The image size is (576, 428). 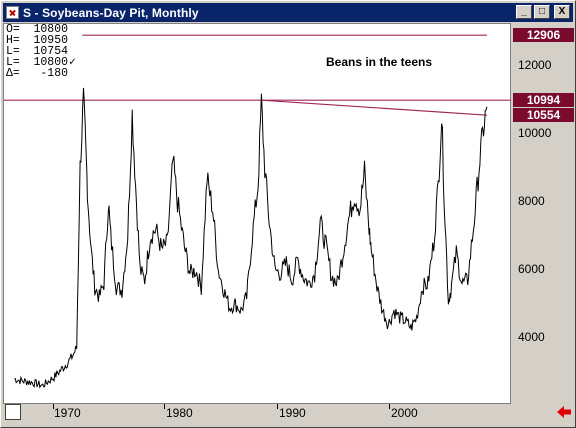 What do you see at coordinates (564, 412) in the screenshot?
I see `scroll-left-arrow-icon` at bounding box center [564, 412].